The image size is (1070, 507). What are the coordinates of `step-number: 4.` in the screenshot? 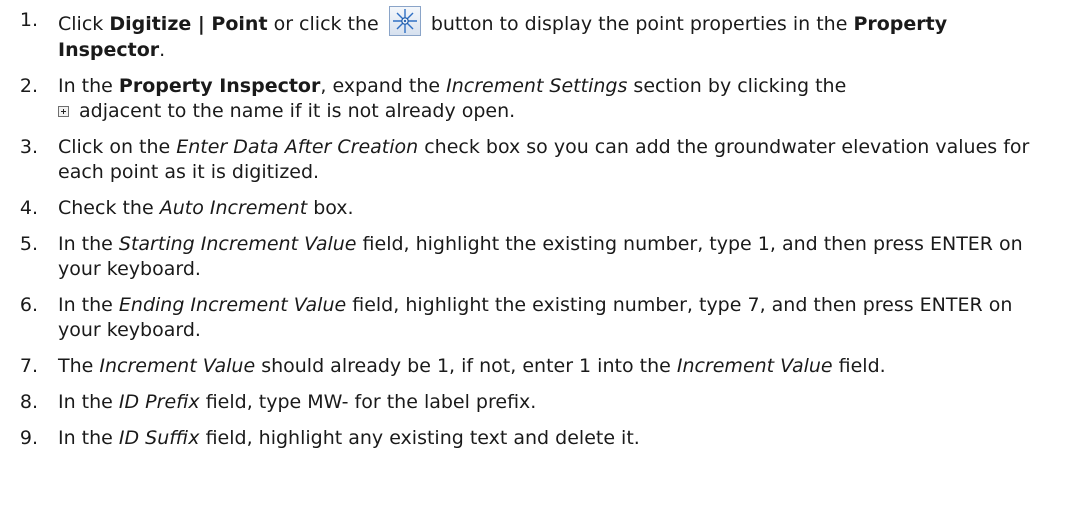 It's located at (28, 208).